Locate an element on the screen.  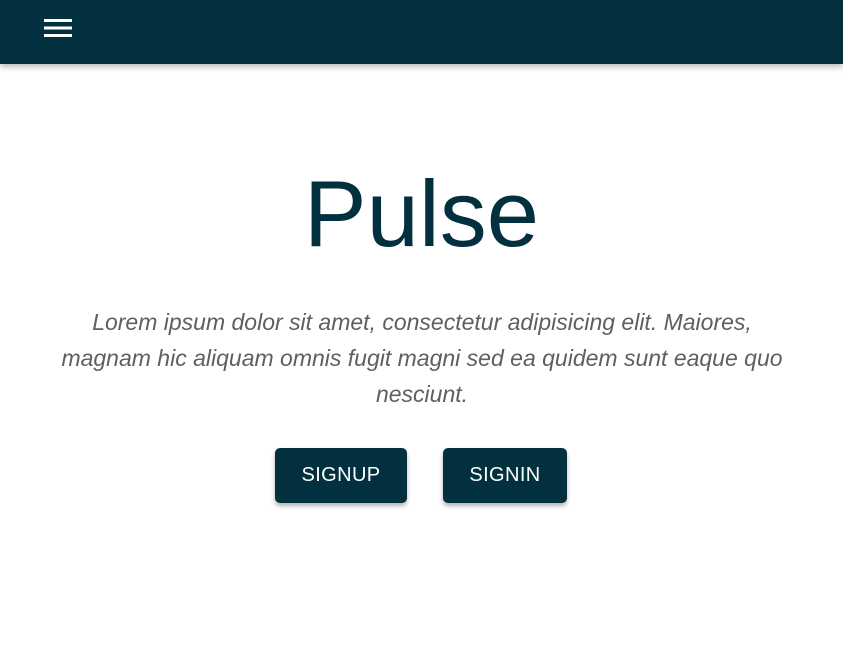
hero-title: Pulse is located at coordinates (421, 213).